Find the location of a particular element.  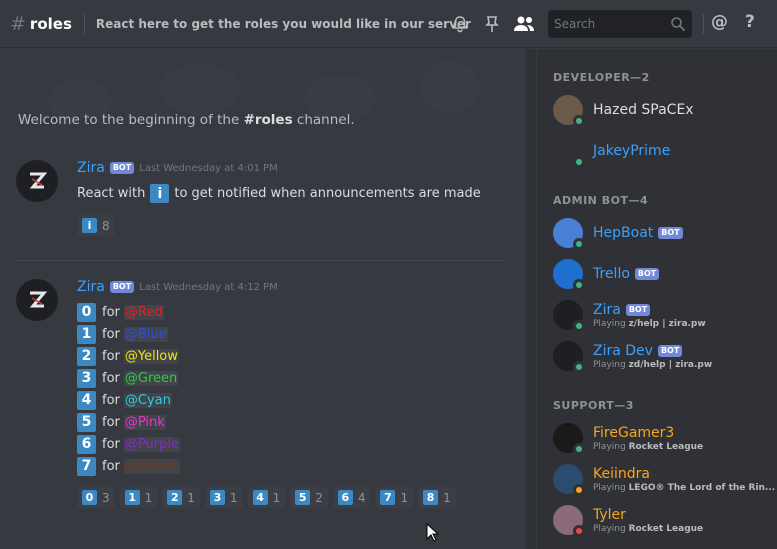

reaction: 52 is located at coordinates (309, 497).